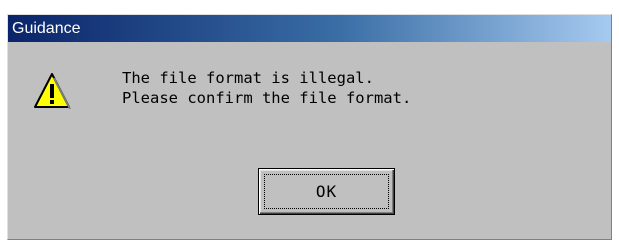 Image resolution: width=619 pixels, height=241 pixels. Describe the element at coordinates (309, 28) in the screenshot. I see `title-bar: Guidance` at that location.